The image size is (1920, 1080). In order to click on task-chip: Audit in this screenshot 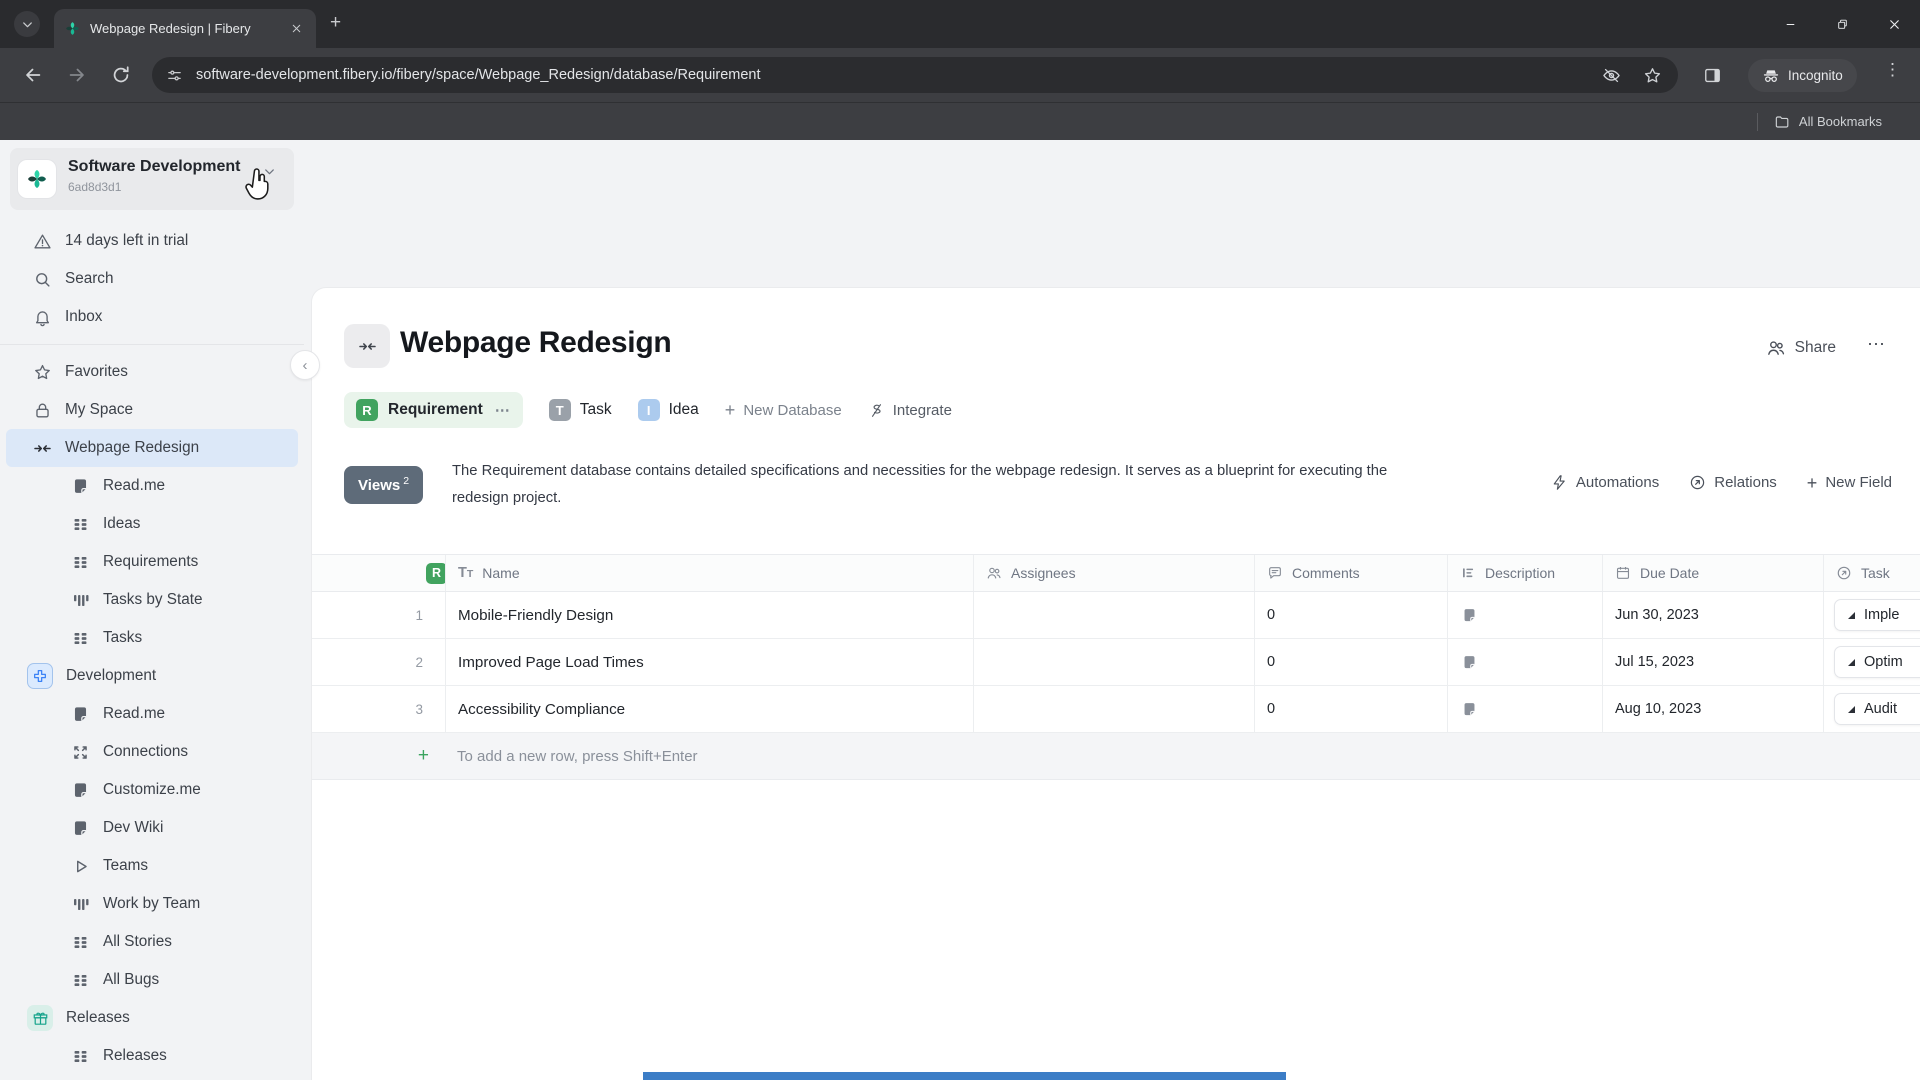, I will do `click(1877, 709)`.